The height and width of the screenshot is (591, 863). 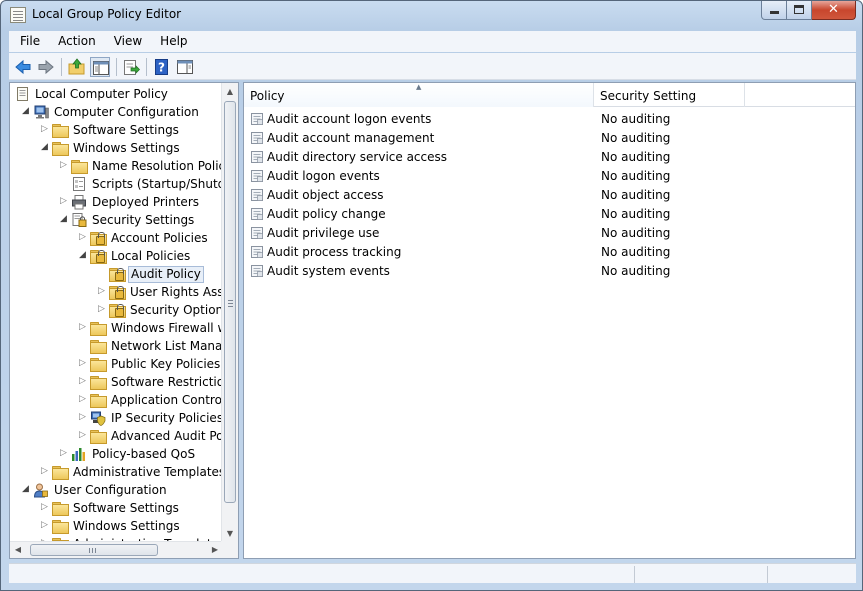 What do you see at coordinates (162, 67) in the screenshot?
I see `help-button: ?` at bounding box center [162, 67].